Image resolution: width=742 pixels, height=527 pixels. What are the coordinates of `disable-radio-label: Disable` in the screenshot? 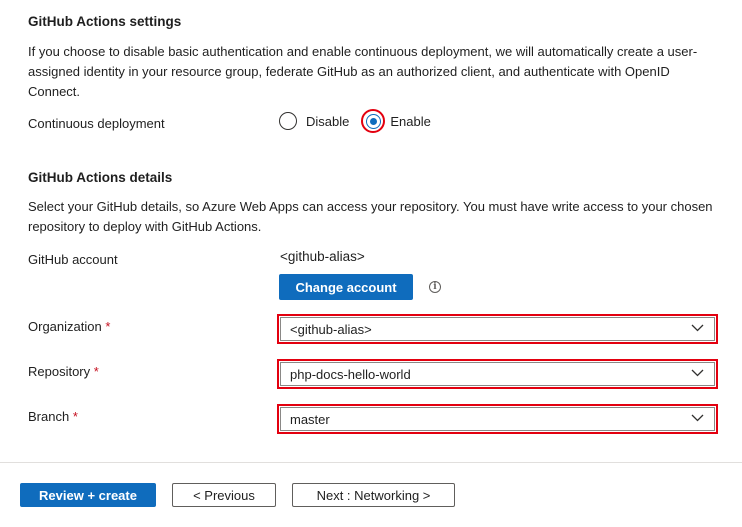 It's located at (328, 121).